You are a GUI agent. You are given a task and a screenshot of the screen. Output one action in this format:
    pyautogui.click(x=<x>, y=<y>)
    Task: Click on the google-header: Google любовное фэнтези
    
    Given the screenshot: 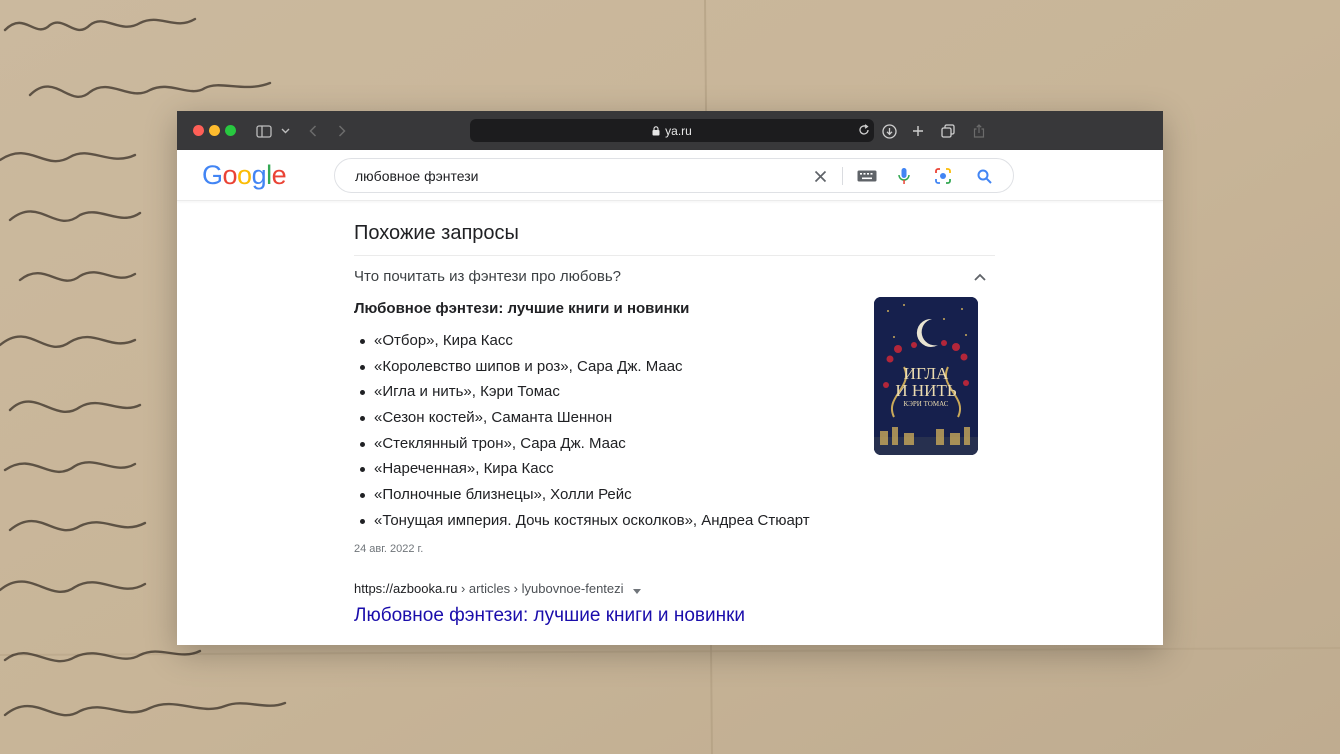 What is the action you would take?
    pyautogui.click(x=670, y=175)
    